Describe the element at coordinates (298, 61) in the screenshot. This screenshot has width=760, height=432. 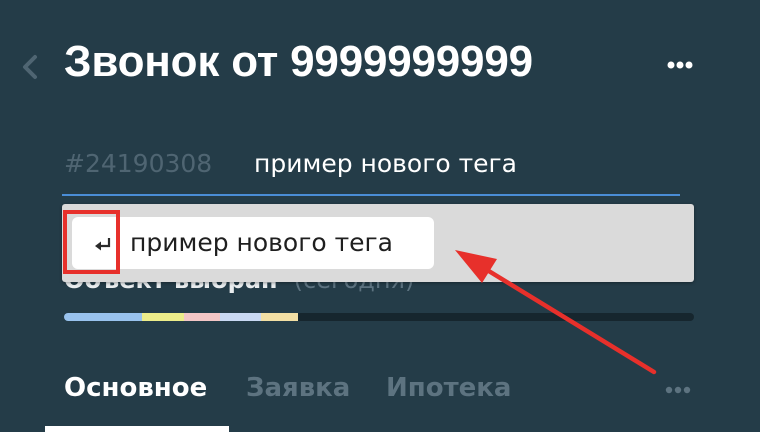
I see `page-title: Звонок от 9999999999` at that location.